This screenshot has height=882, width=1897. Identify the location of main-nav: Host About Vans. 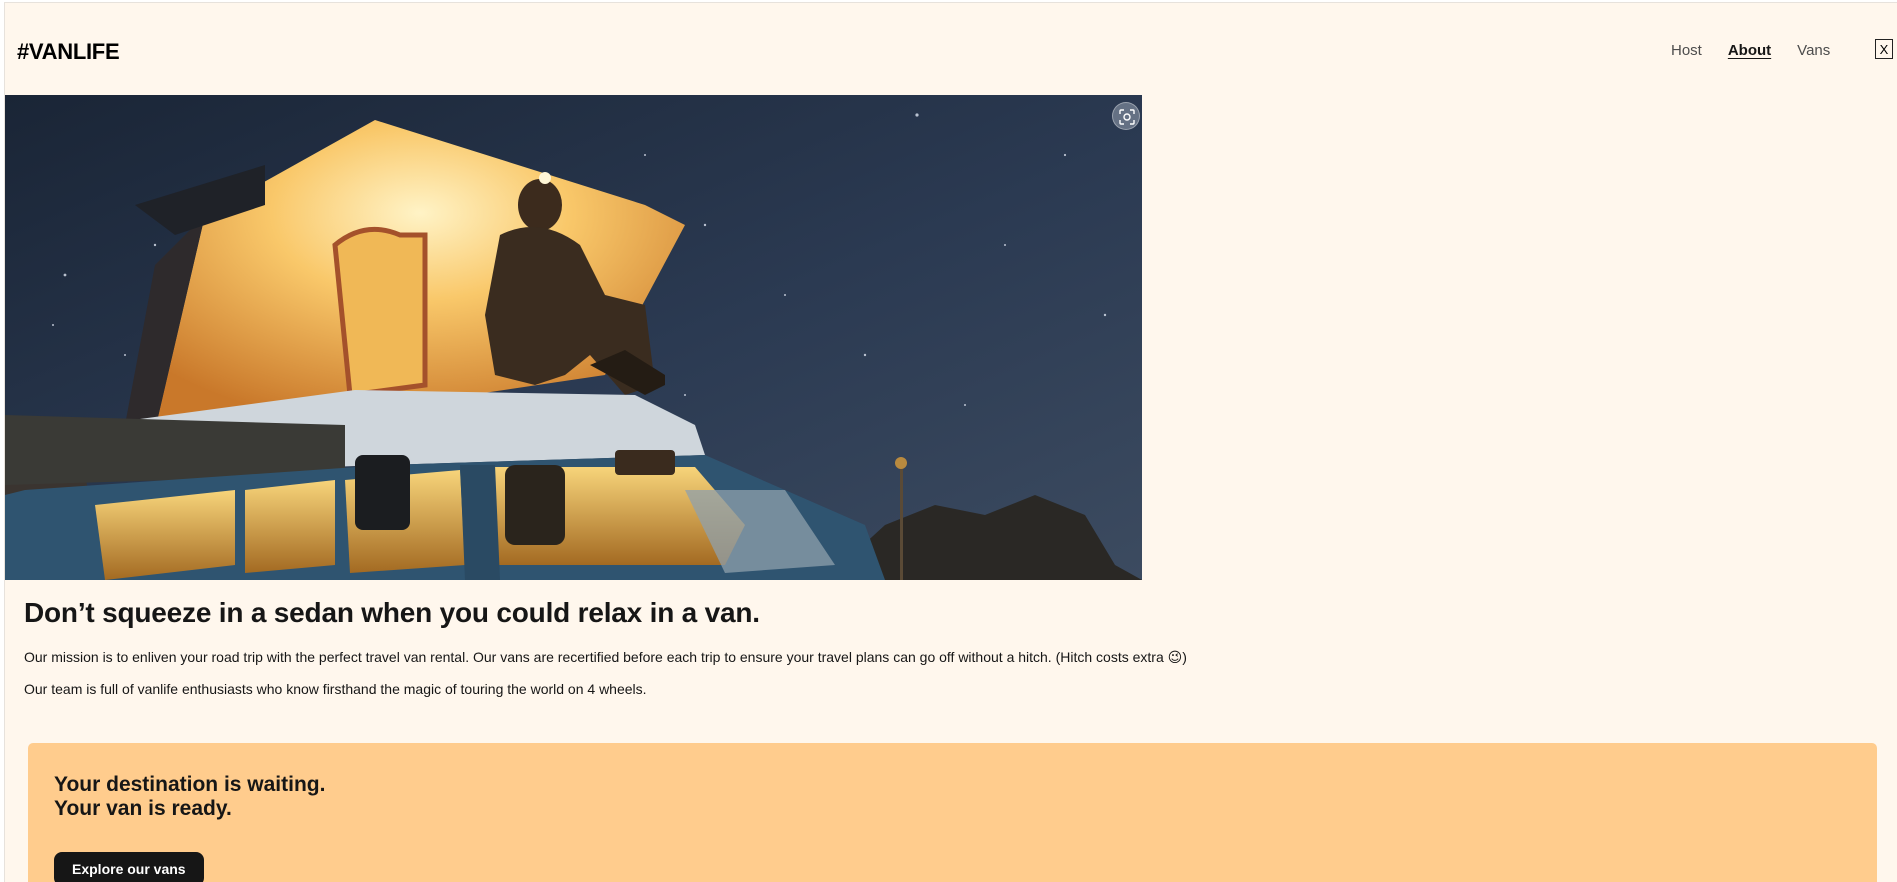
(1750, 50).